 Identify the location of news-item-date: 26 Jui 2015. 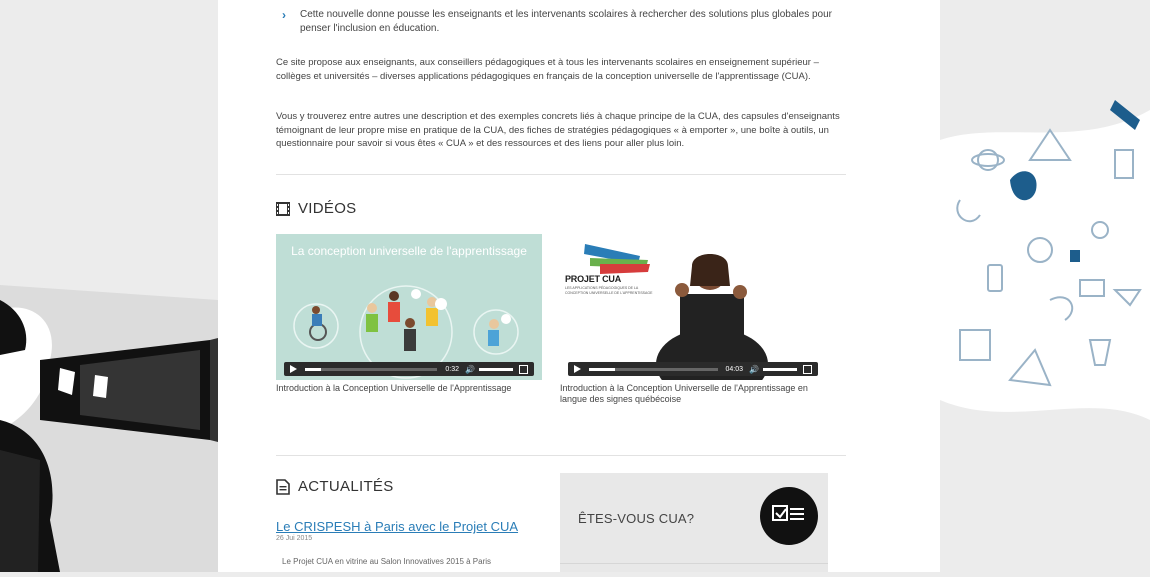
(294, 538).